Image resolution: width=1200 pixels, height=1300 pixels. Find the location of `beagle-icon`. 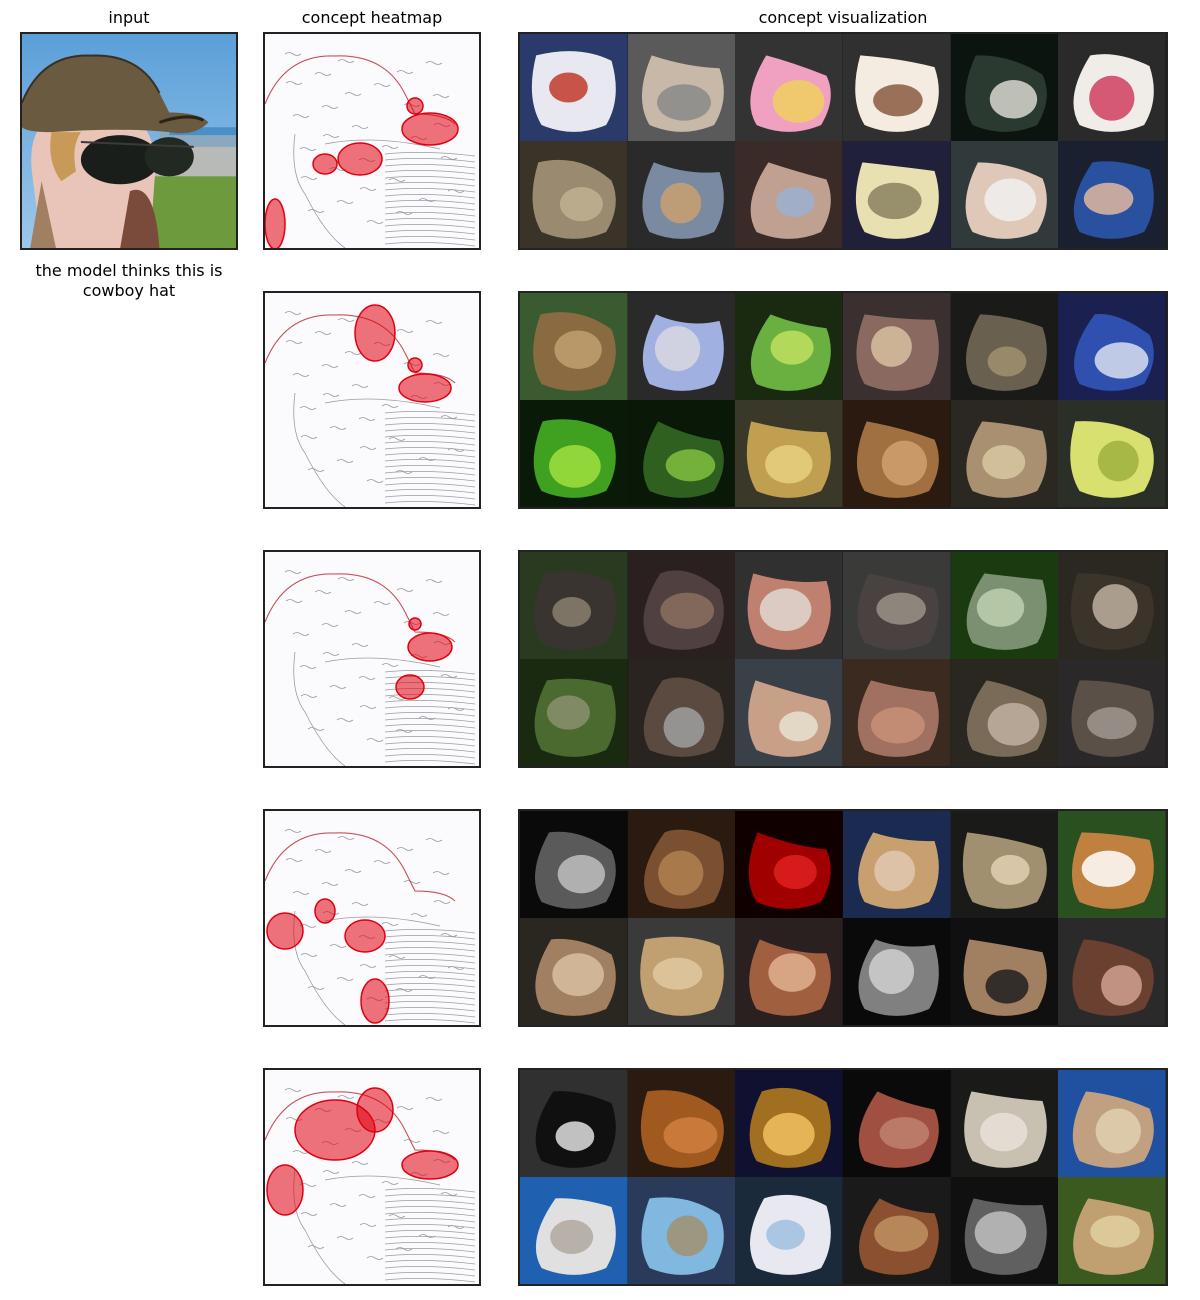

beagle-icon is located at coordinates (1112, 864).